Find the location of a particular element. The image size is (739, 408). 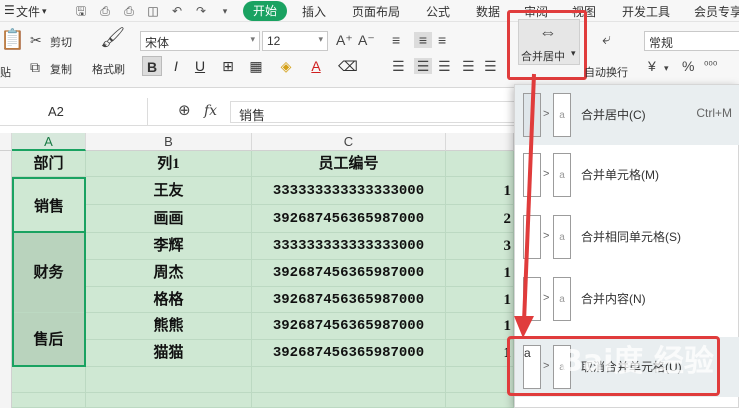

merged-cell-finance: 财务 is located at coordinates (49, 273).